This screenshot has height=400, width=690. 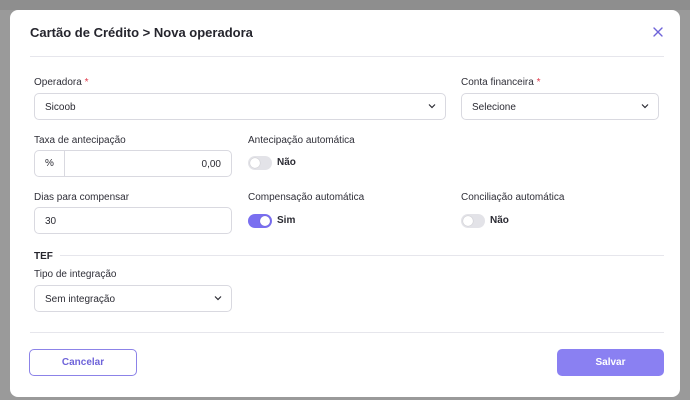 I want to click on antecipacao-automatica-toggle, so click(x=260, y=163).